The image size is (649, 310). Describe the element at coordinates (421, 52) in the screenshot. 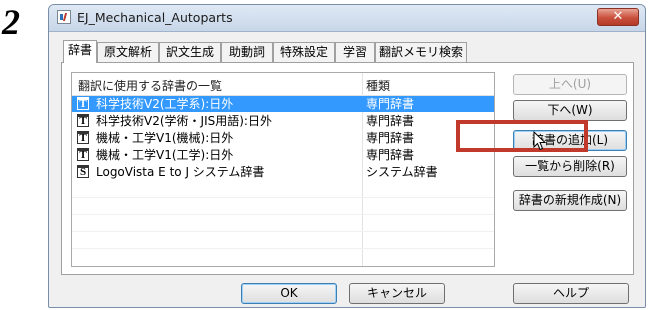

I see `tab-translation-memory-search: 翻訳メモリ検索` at that location.